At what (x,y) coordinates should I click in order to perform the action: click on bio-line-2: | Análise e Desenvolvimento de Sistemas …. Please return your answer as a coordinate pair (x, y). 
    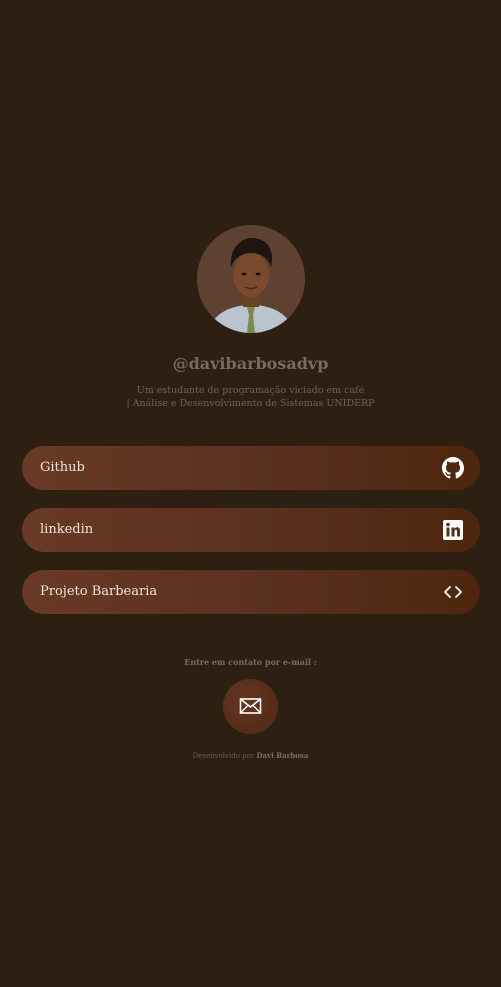
    Looking at the image, I should click on (250, 403).